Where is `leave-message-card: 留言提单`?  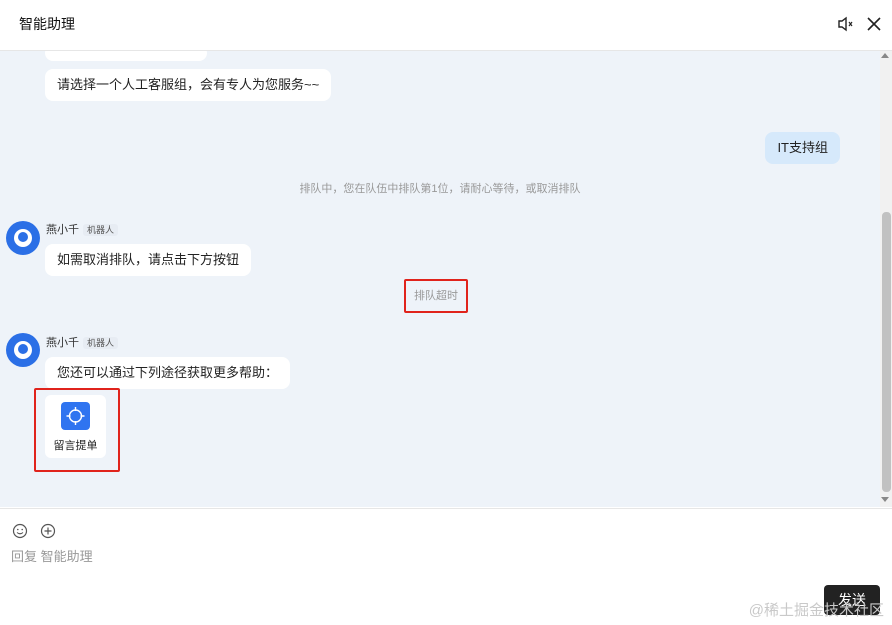 leave-message-card: 留言提单 is located at coordinates (75, 426).